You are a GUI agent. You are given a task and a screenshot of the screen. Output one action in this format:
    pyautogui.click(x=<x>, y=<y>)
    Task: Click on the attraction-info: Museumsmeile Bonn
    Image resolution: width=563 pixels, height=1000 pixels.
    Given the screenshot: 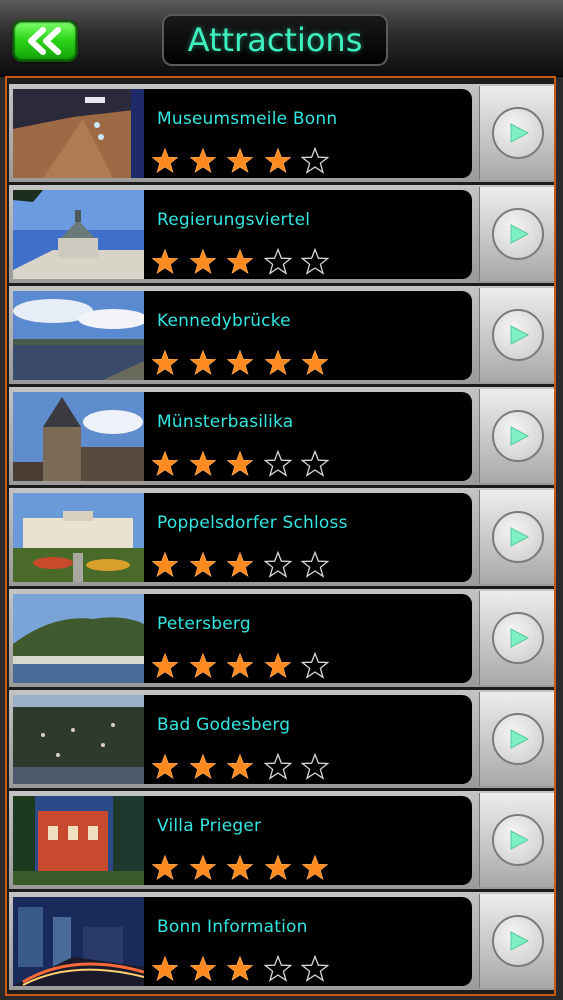 What is the action you would take?
    pyautogui.click(x=308, y=133)
    